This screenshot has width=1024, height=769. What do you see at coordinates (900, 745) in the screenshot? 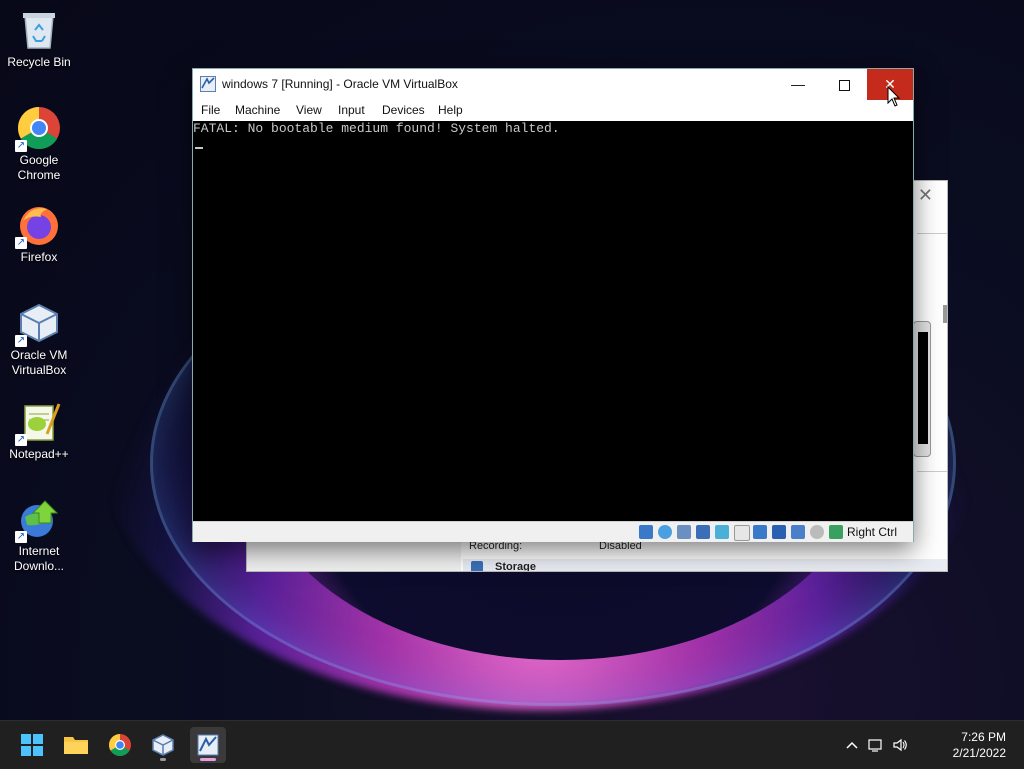
I see `volume-icon` at bounding box center [900, 745].